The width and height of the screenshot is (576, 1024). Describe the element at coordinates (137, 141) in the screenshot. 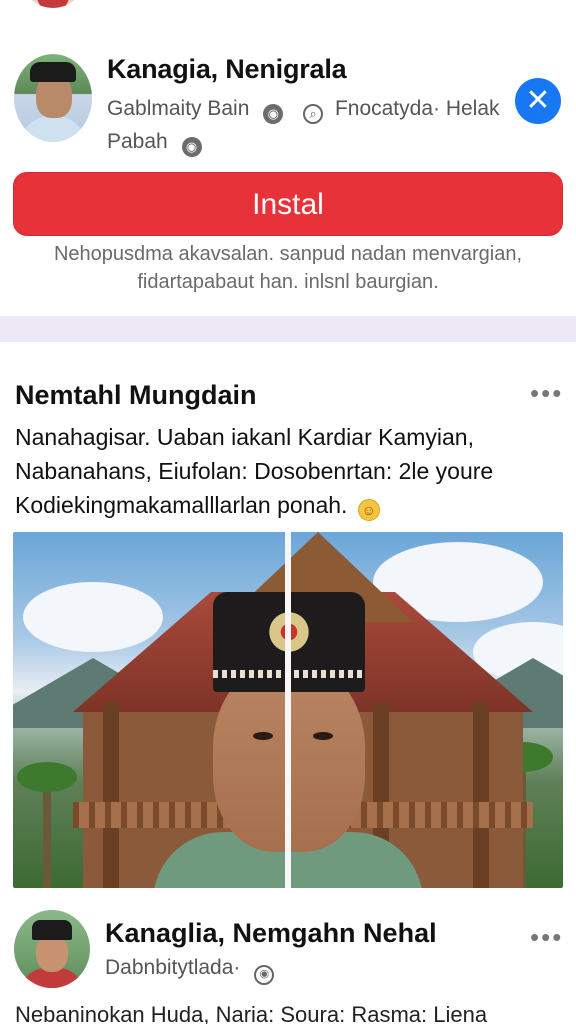

I see `install-meta-text-3: Pabah` at that location.